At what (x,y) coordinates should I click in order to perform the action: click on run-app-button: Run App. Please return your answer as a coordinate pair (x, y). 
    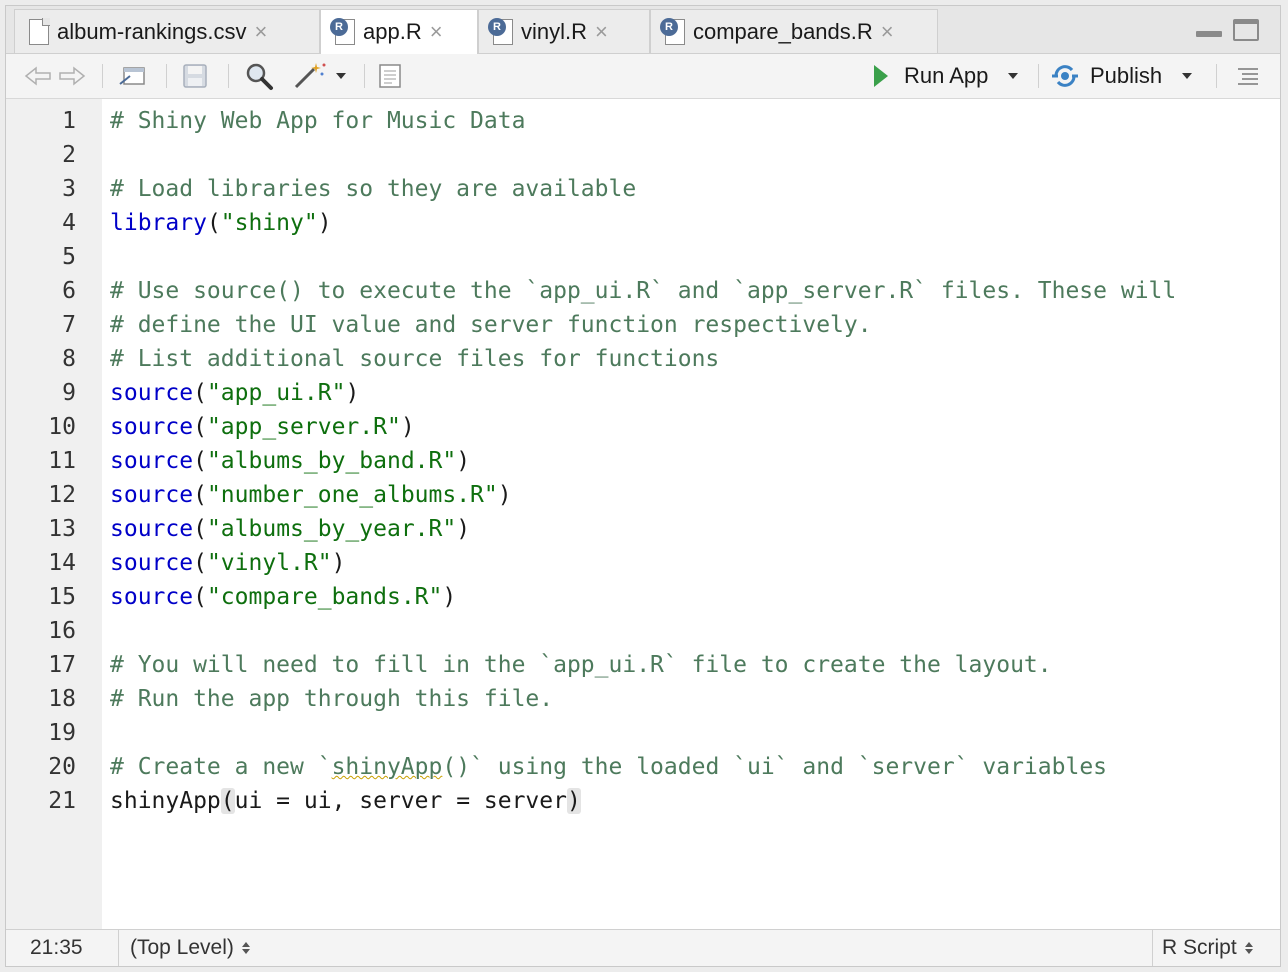
    Looking at the image, I should click on (946, 76).